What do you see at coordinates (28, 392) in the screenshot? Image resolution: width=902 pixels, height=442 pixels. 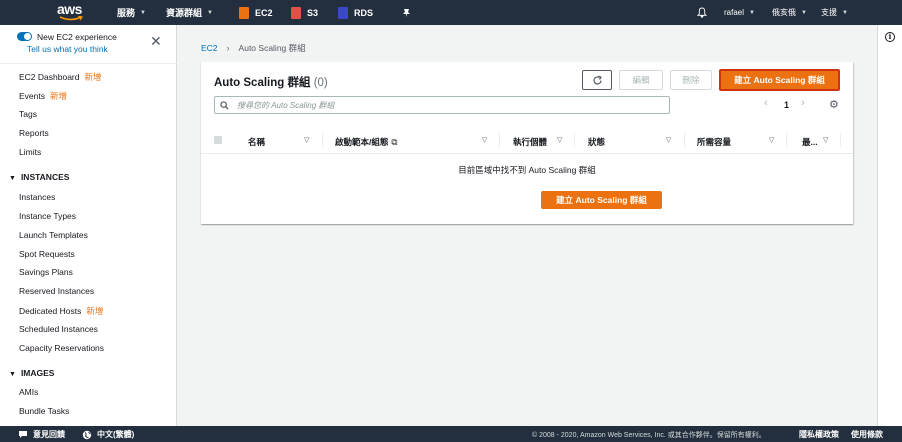 I see `sidebar-item-amis: AMIs` at bounding box center [28, 392].